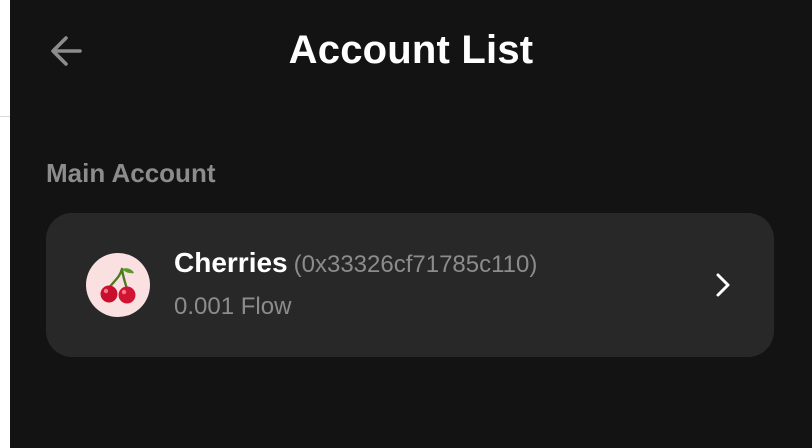 This screenshot has width=812, height=448. I want to click on account-name-row: Cherries (0x33326cf71785c110), so click(355, 263).